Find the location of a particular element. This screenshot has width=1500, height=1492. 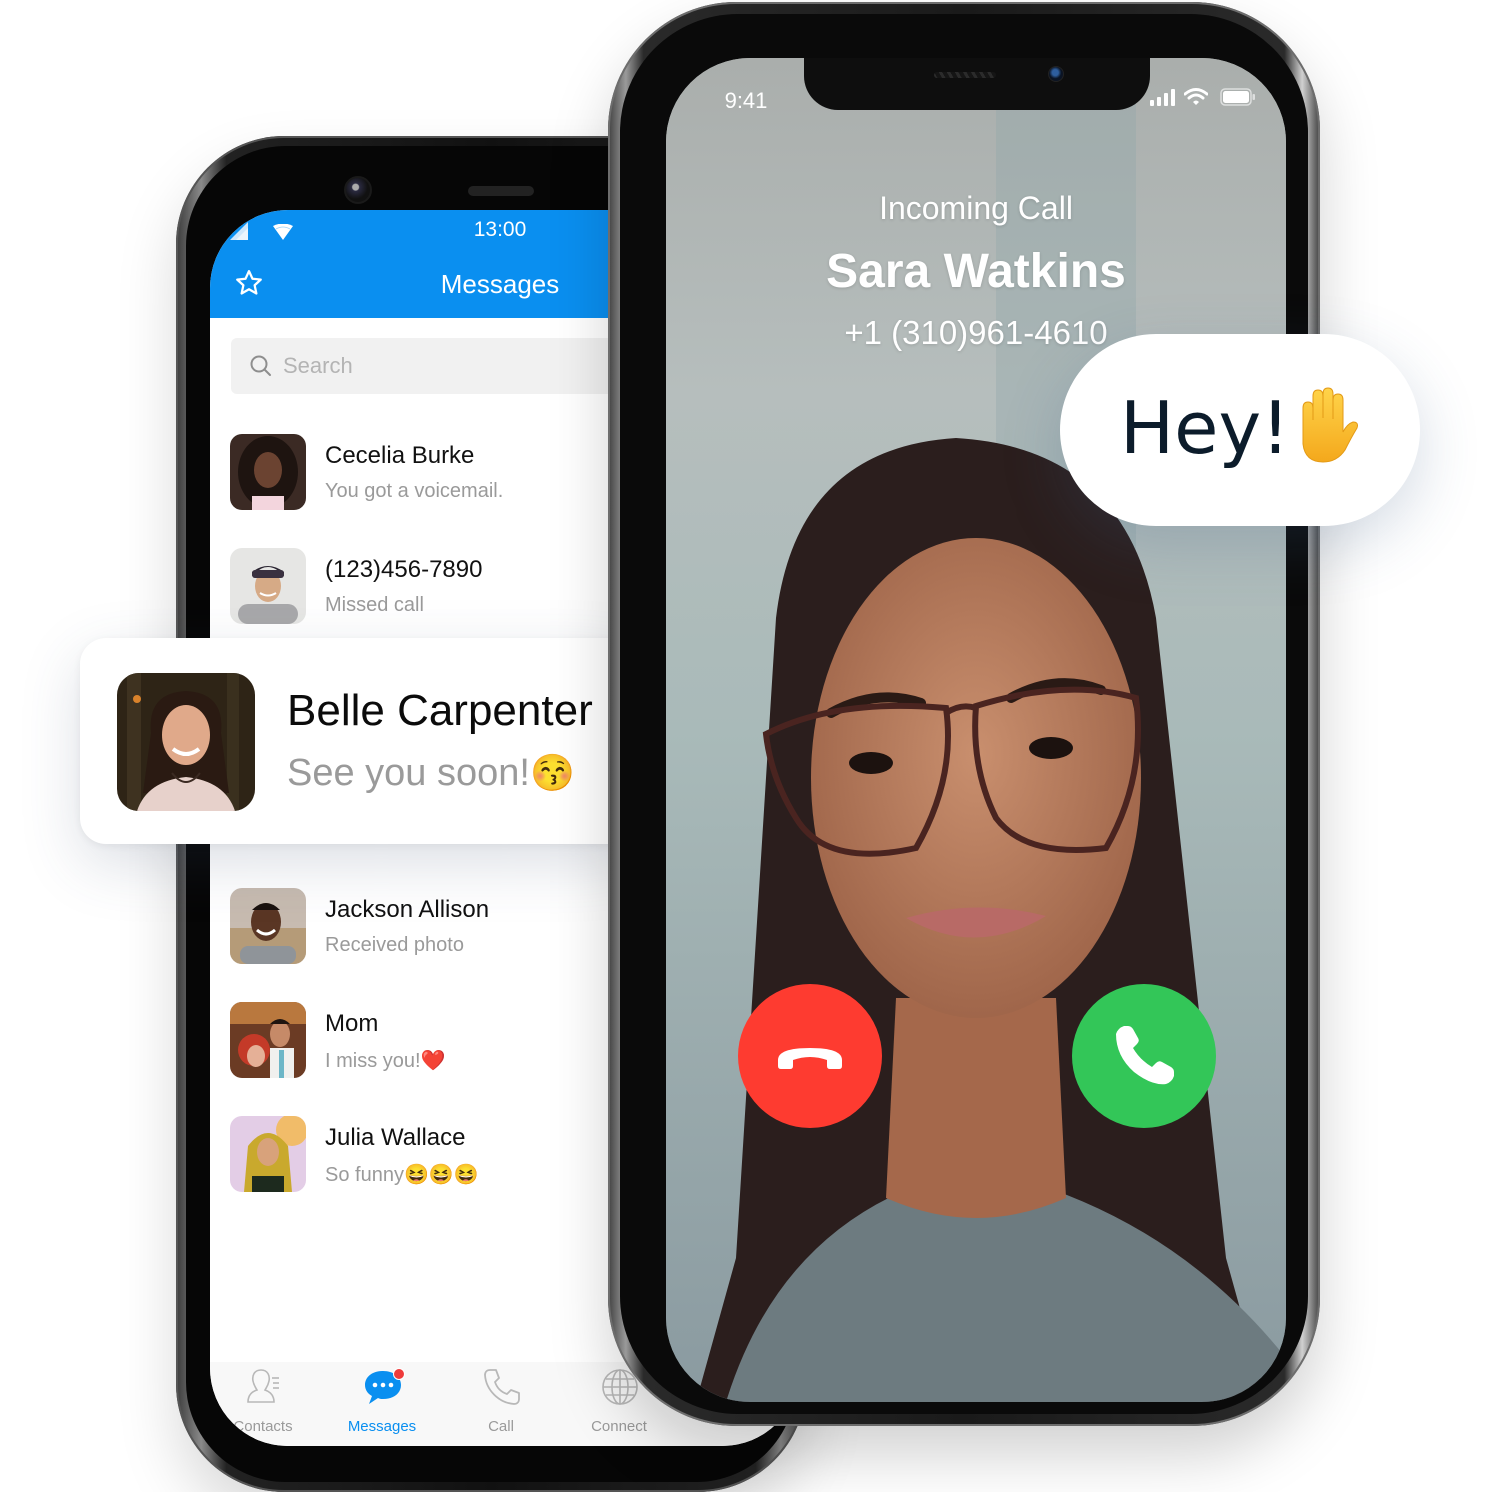

contact-name: Mom is located at coordinates (352, 1023).